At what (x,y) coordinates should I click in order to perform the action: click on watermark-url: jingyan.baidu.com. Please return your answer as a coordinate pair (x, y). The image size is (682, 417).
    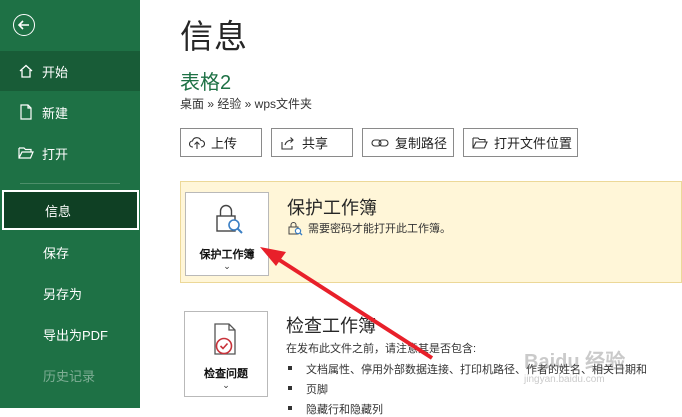
    Looking at the image, I should click on (564, 379).